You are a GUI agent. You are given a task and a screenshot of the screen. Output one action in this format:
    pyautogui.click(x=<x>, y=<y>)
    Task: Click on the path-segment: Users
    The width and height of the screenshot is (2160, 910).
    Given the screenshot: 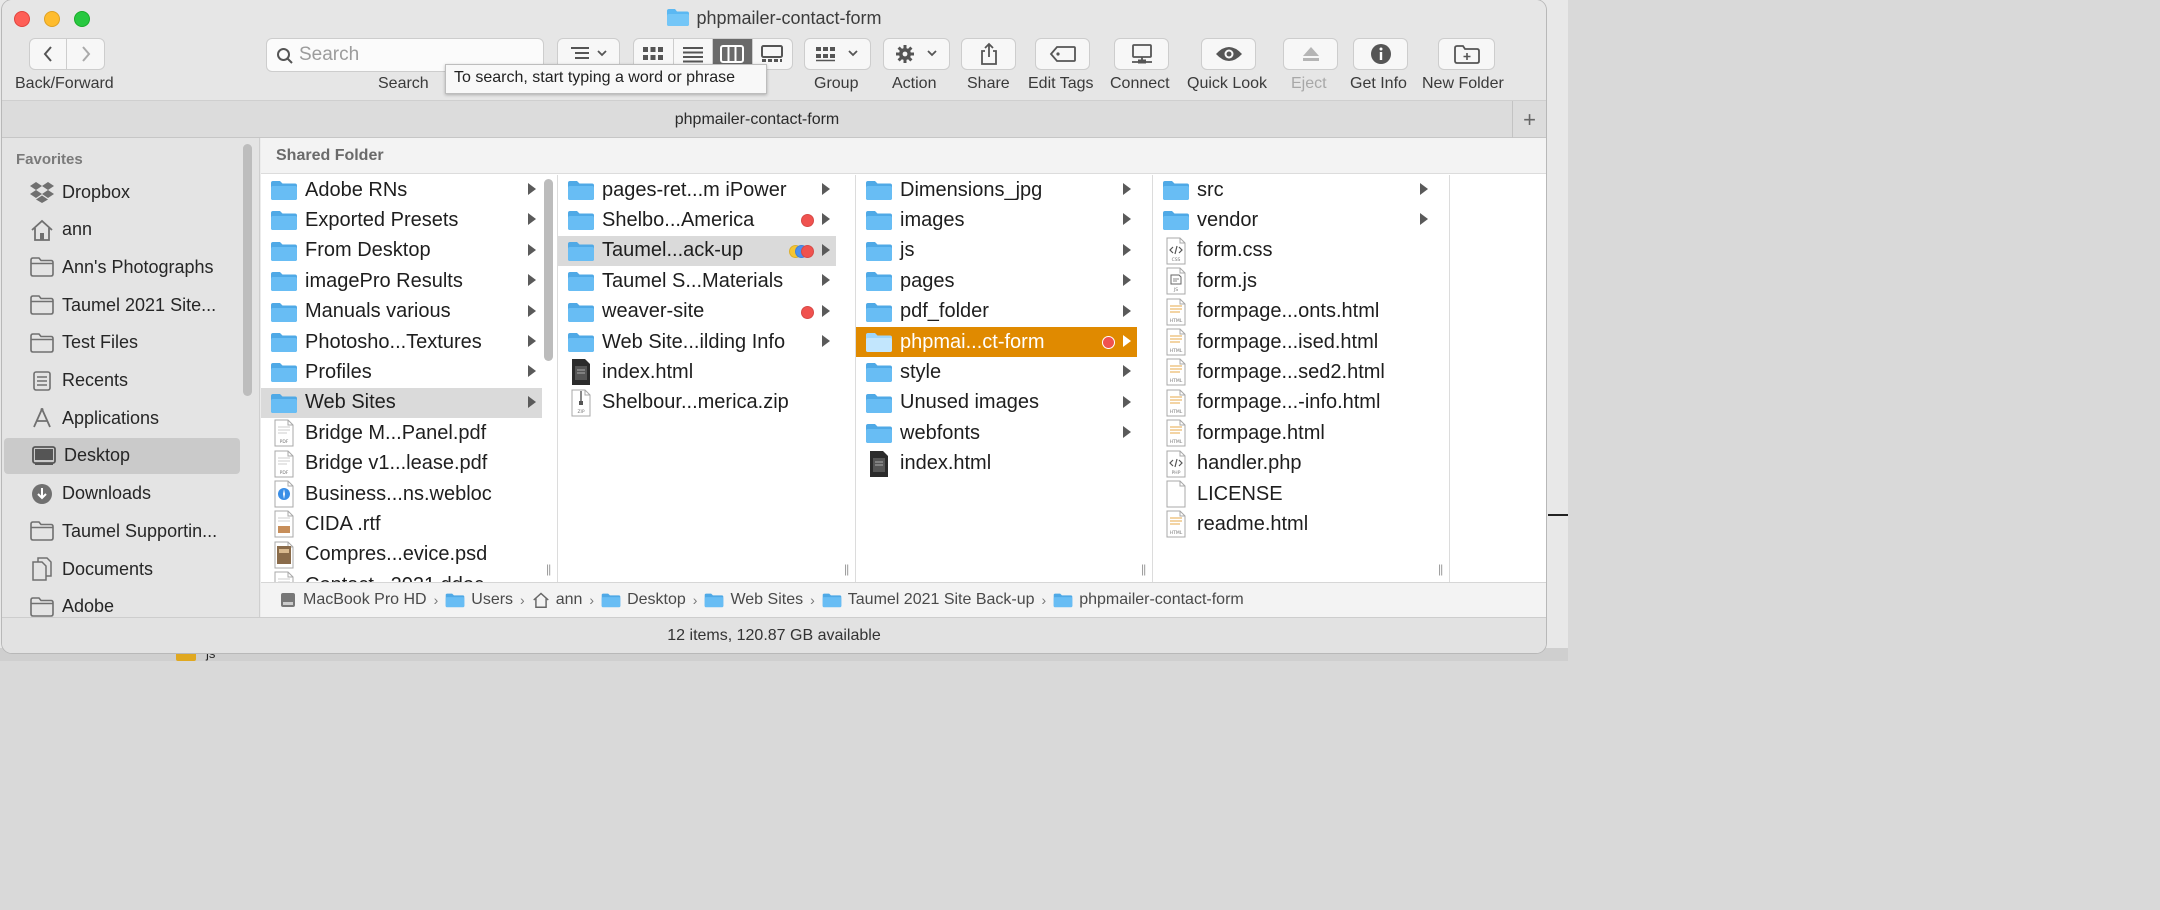 What is the action you would take?
    pyautogui.click(x=479, y=600)
    